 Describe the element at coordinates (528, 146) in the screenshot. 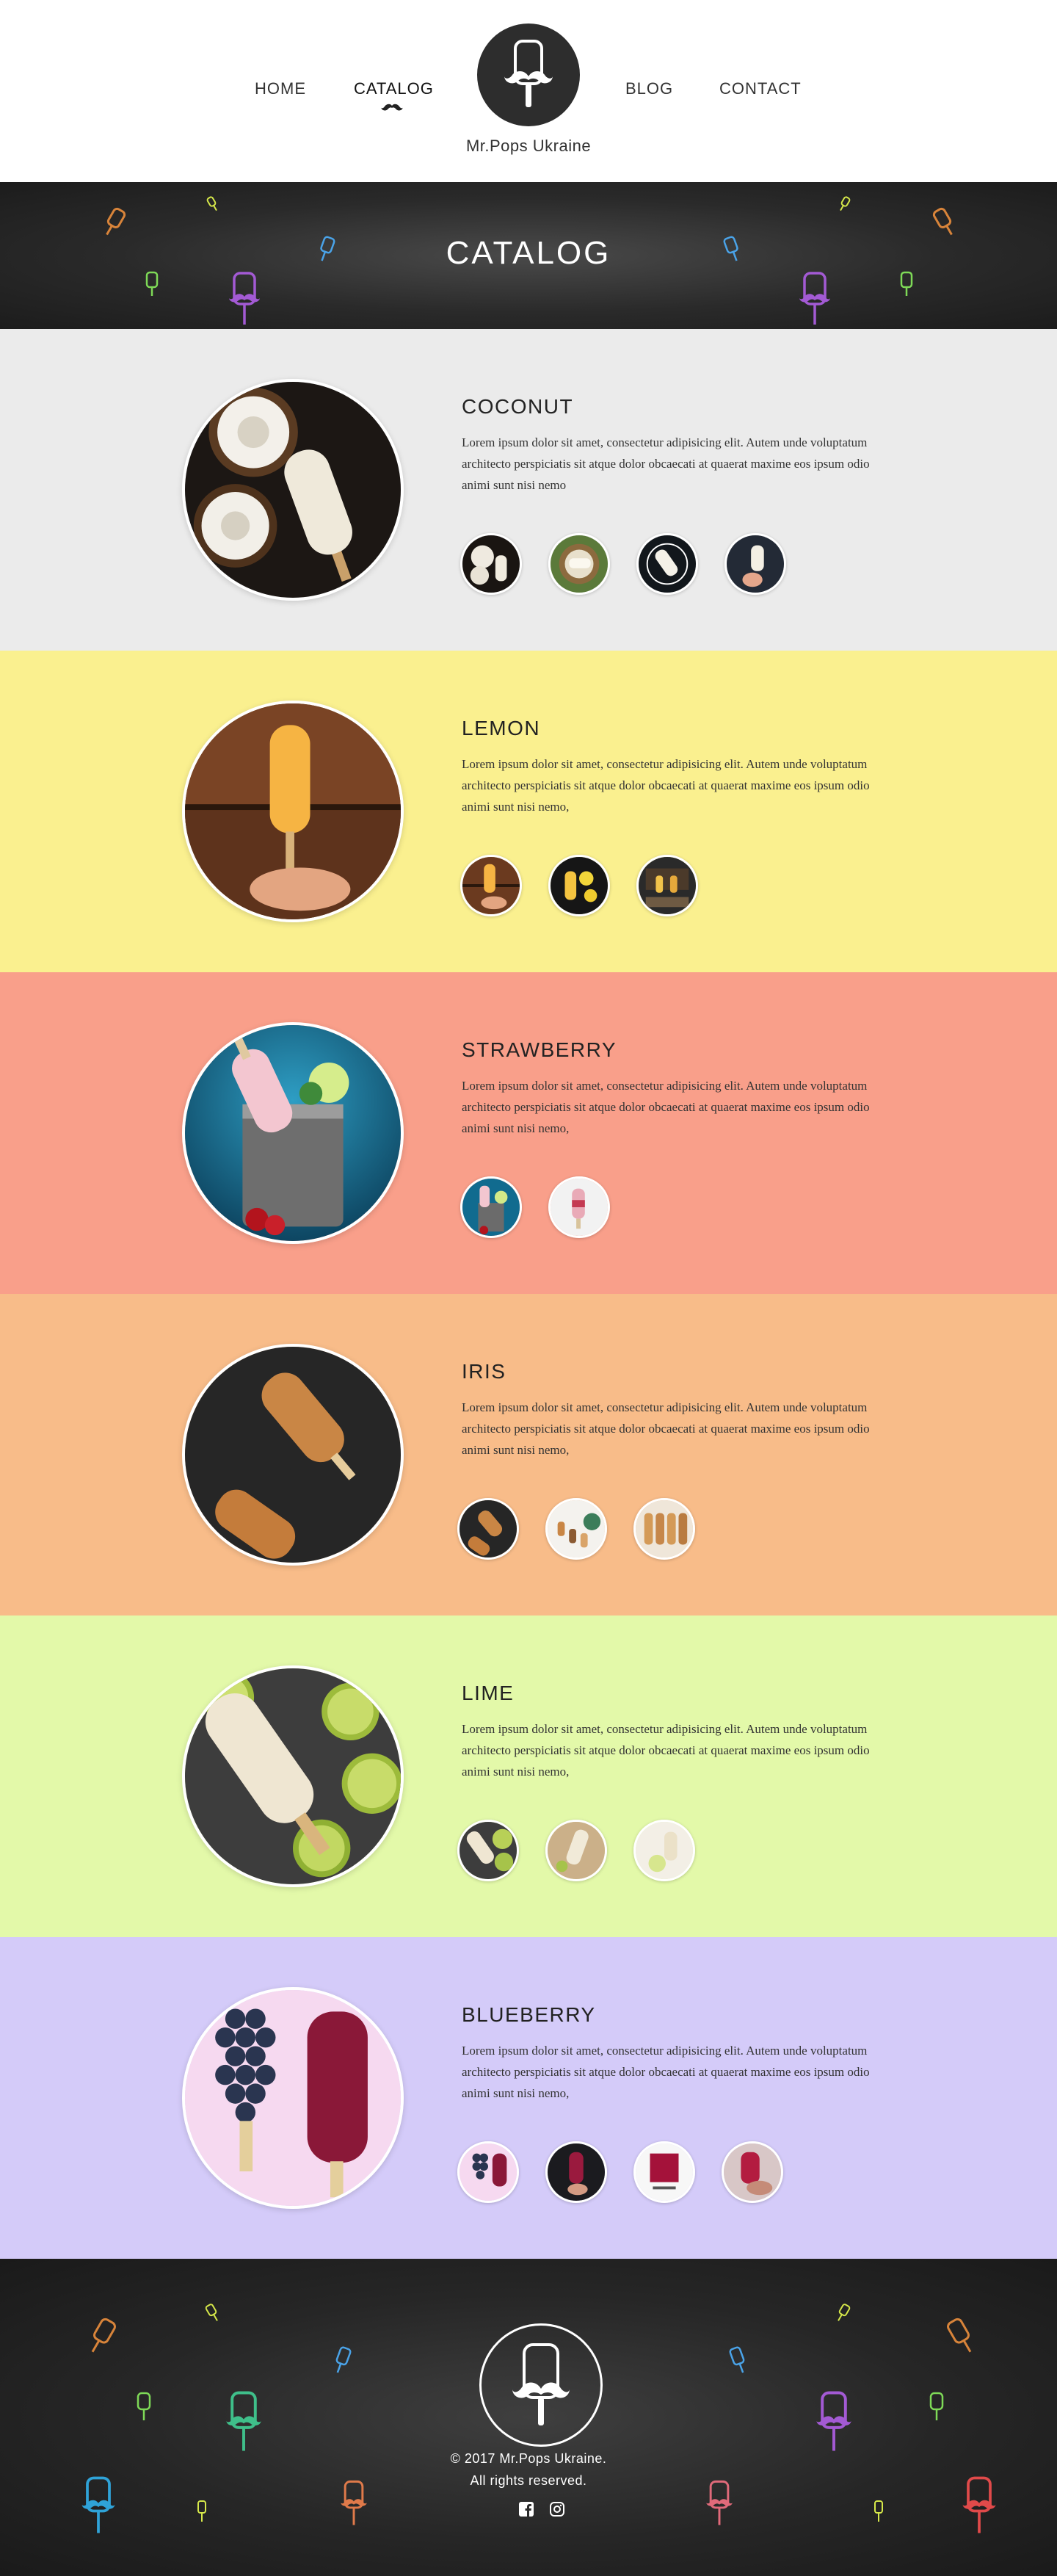

I see `brand-name: Mr.Pops Ukraine` at that location.